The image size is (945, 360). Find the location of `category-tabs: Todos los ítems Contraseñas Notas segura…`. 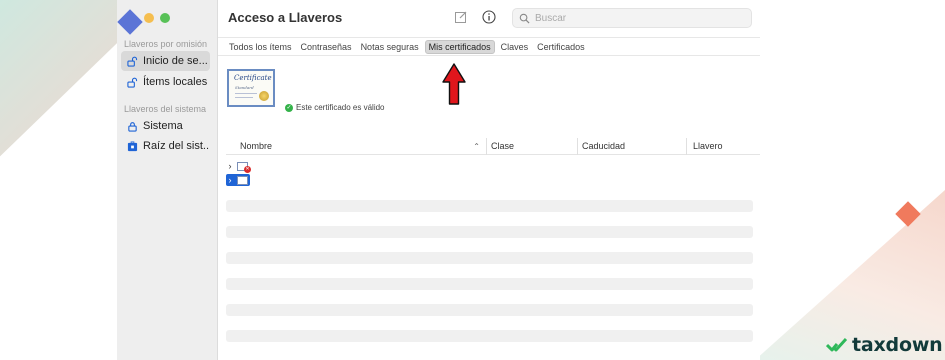

category-tabs: Todos los ítems Contraseñas Notas segura… is located at coordinates (489, 46).